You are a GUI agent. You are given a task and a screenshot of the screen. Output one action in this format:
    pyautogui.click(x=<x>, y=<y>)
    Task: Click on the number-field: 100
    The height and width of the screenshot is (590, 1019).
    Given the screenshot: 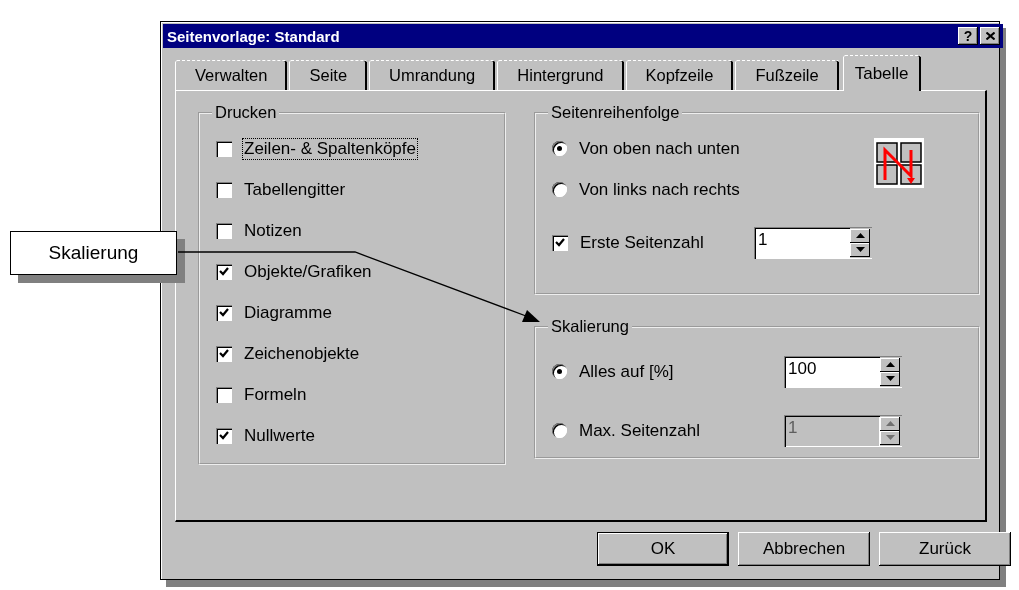 What is the action you would take?
    pyautogui.click(x=832, y=371)
    